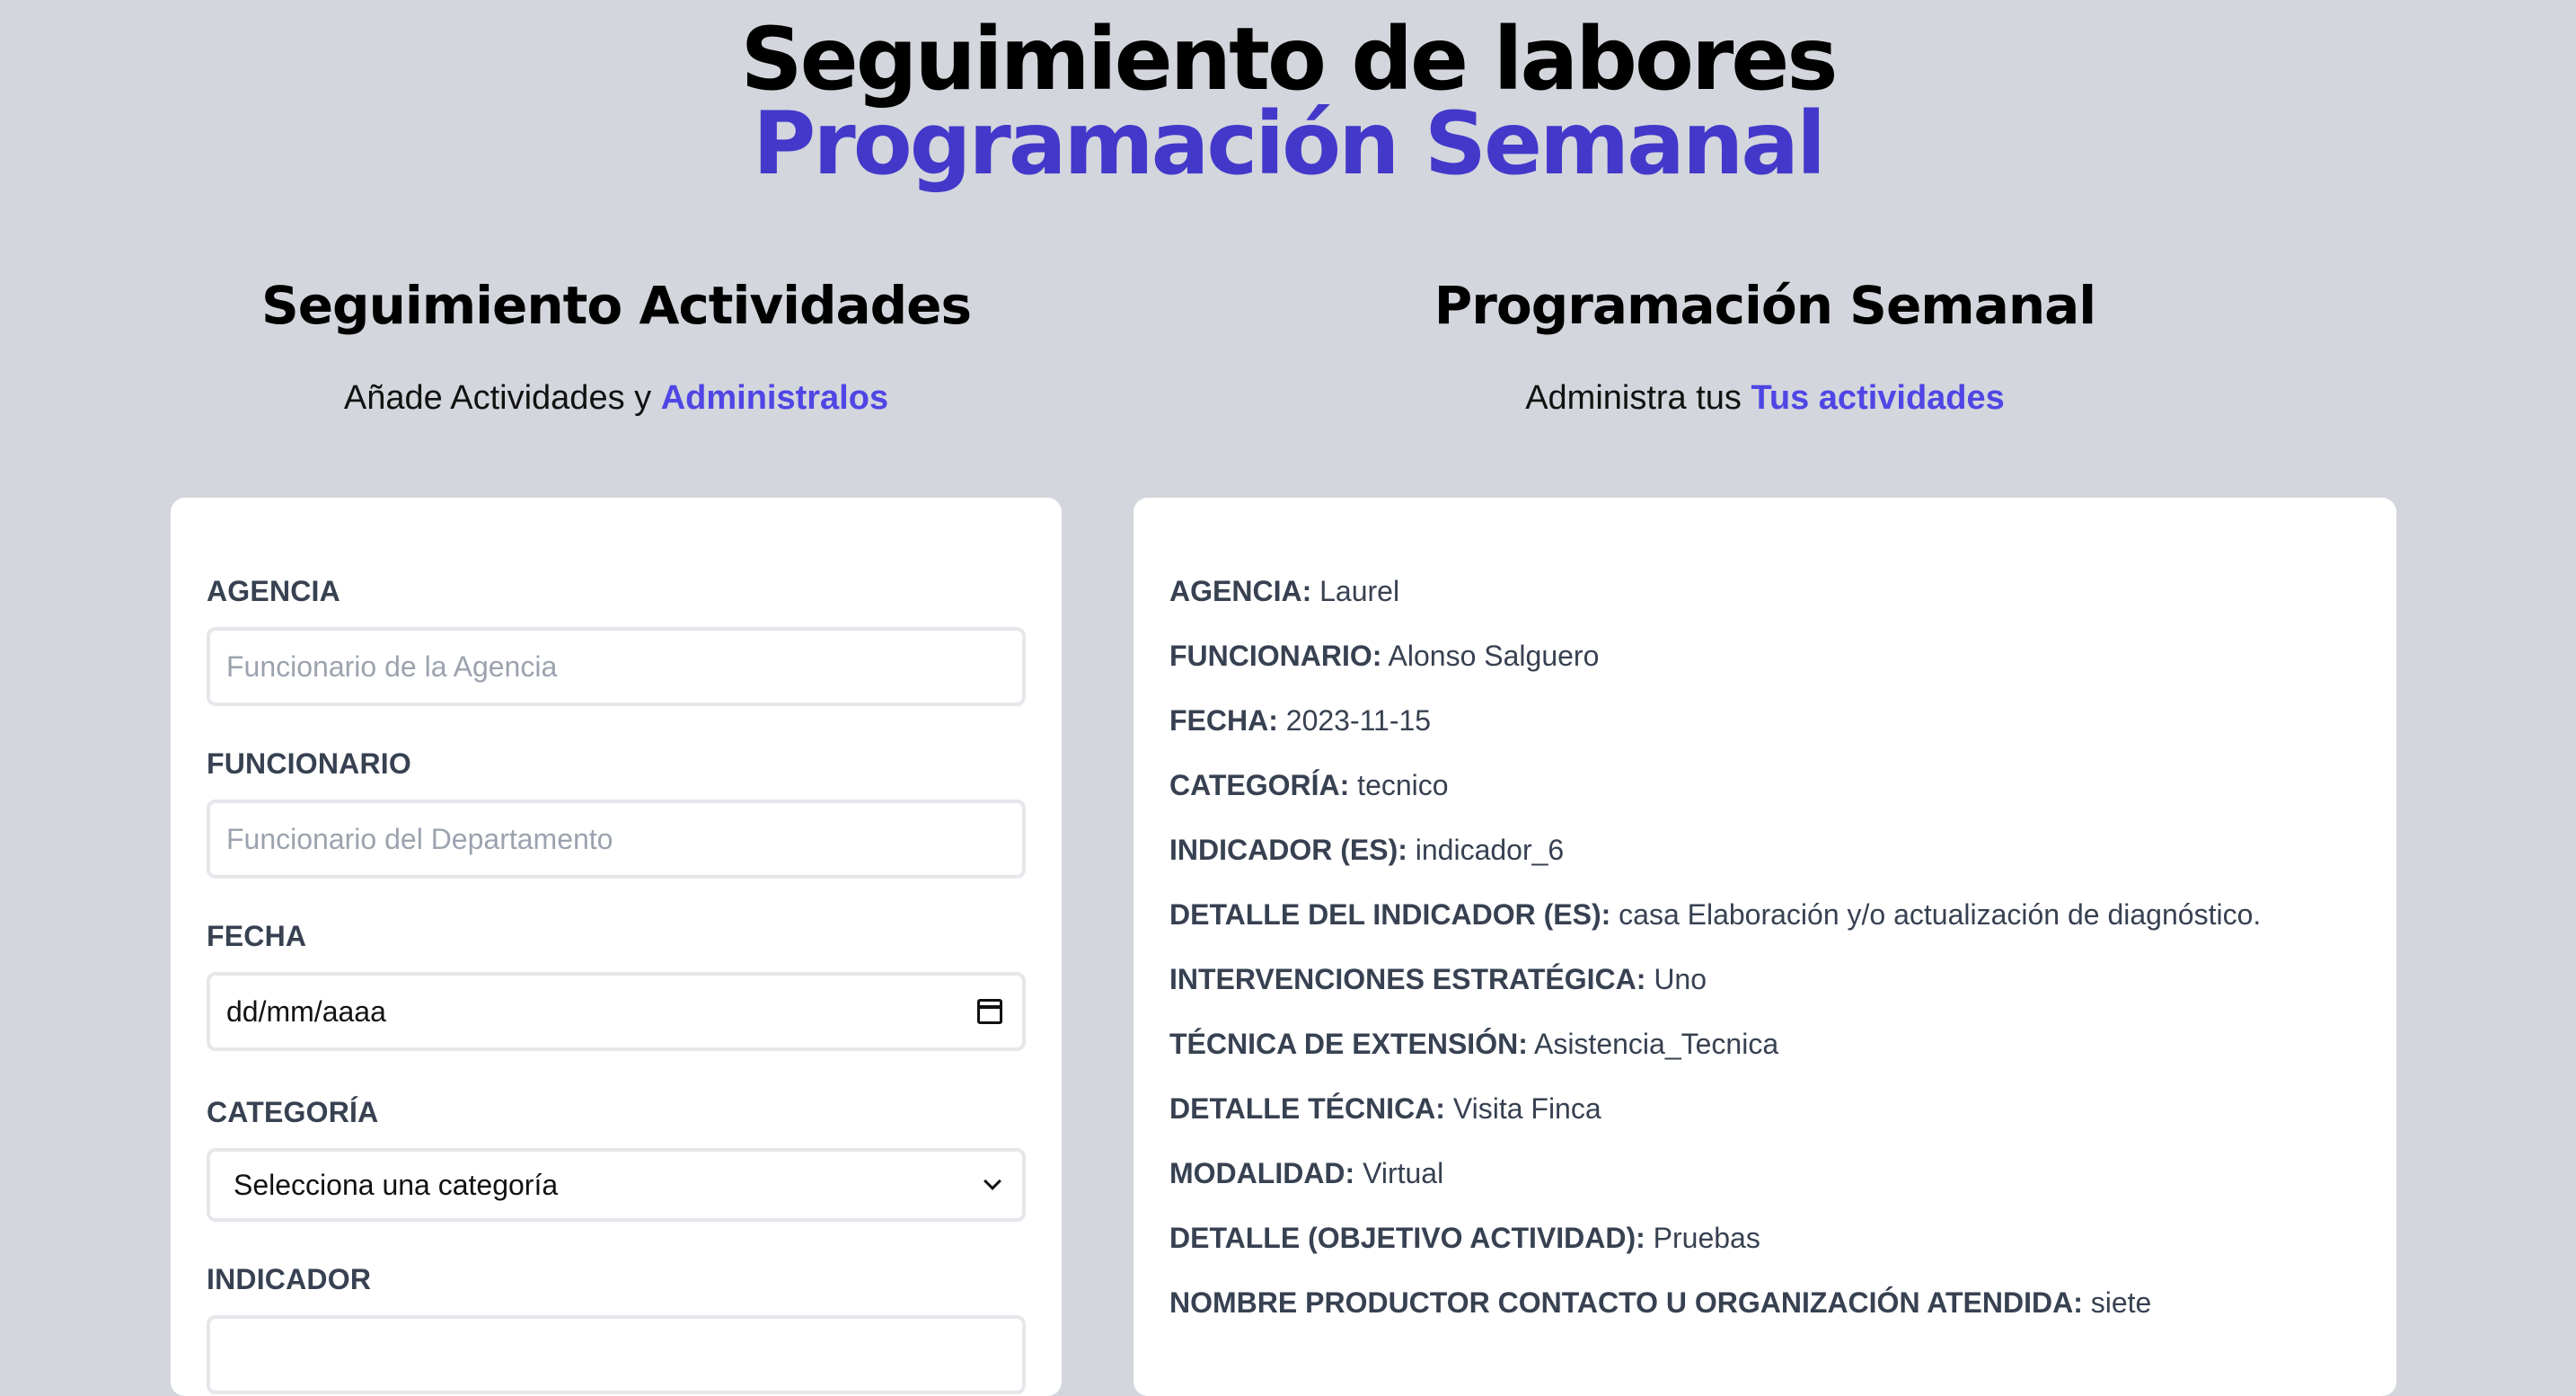 The width and height of the screenshot is (2576, 1396). Describe the element at coordinates (774, 398) in the screenshot. I see `left-subtitle-accent: Administralos` at that location.